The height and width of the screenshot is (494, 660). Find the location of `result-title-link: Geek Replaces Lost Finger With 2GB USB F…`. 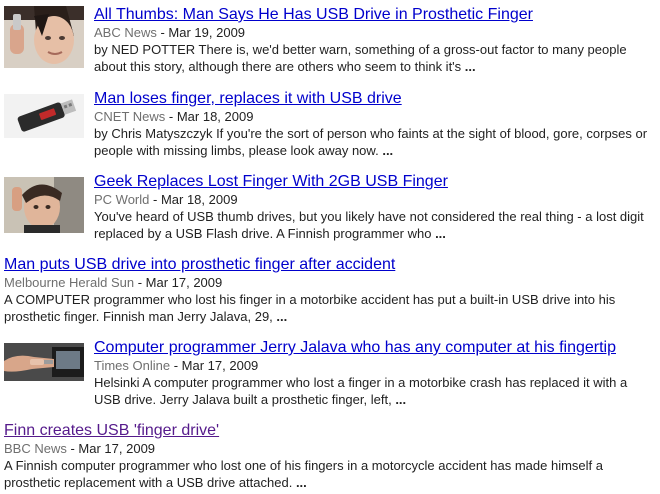

result-title-link: Geek Replaces Lost Finger With 2GB USB F… is located at coordinates (374, 182).